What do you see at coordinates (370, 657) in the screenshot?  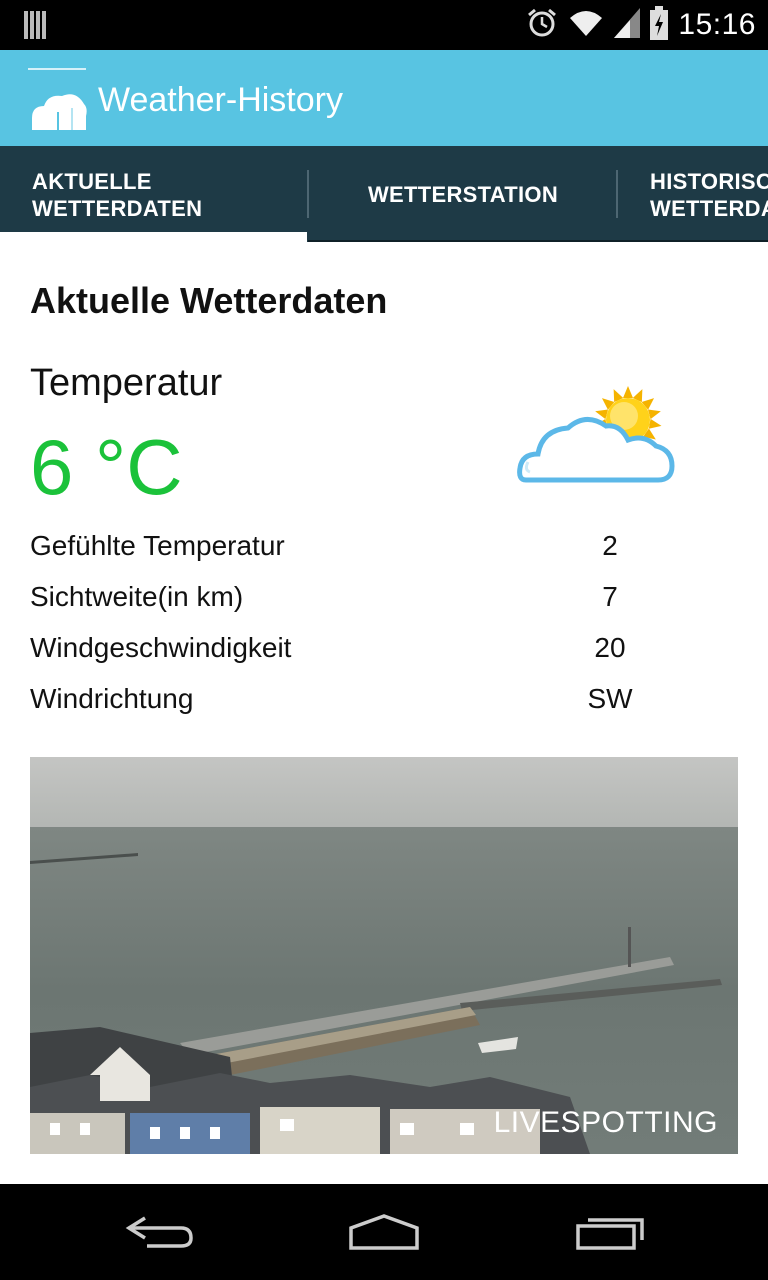 I see `detail-row: Windgeschwindigkeit 20` at bounding box center [370, 657].